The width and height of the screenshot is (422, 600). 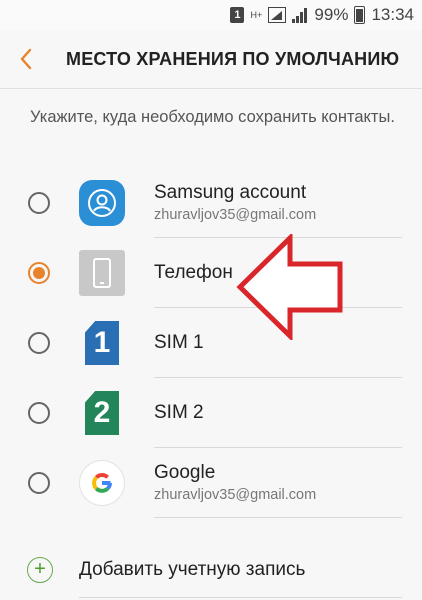 I want to click on option-sim2: 2 SIM 2, so click(x=211, y=413).